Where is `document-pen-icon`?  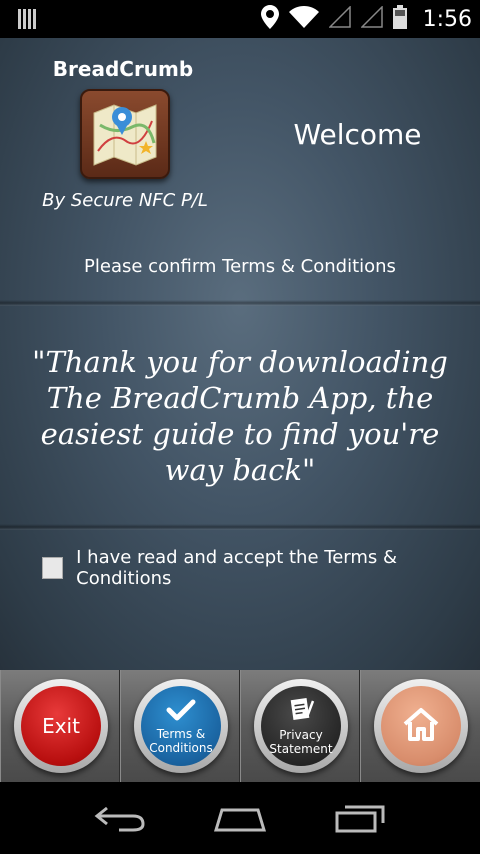
document-pen-icon is located at coordinates (301, 712).